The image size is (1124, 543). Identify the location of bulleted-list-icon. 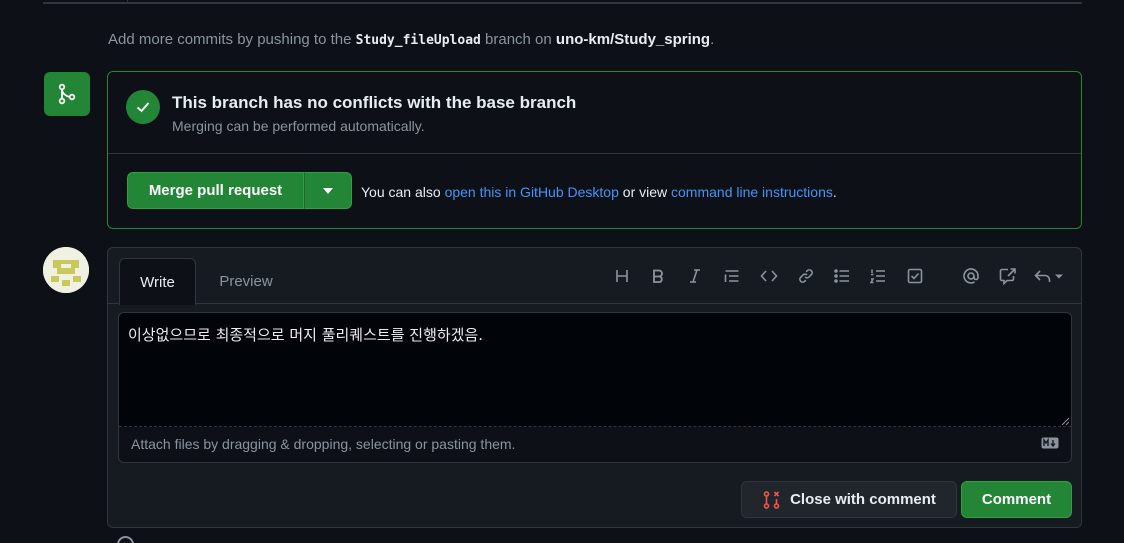
(842, 276).